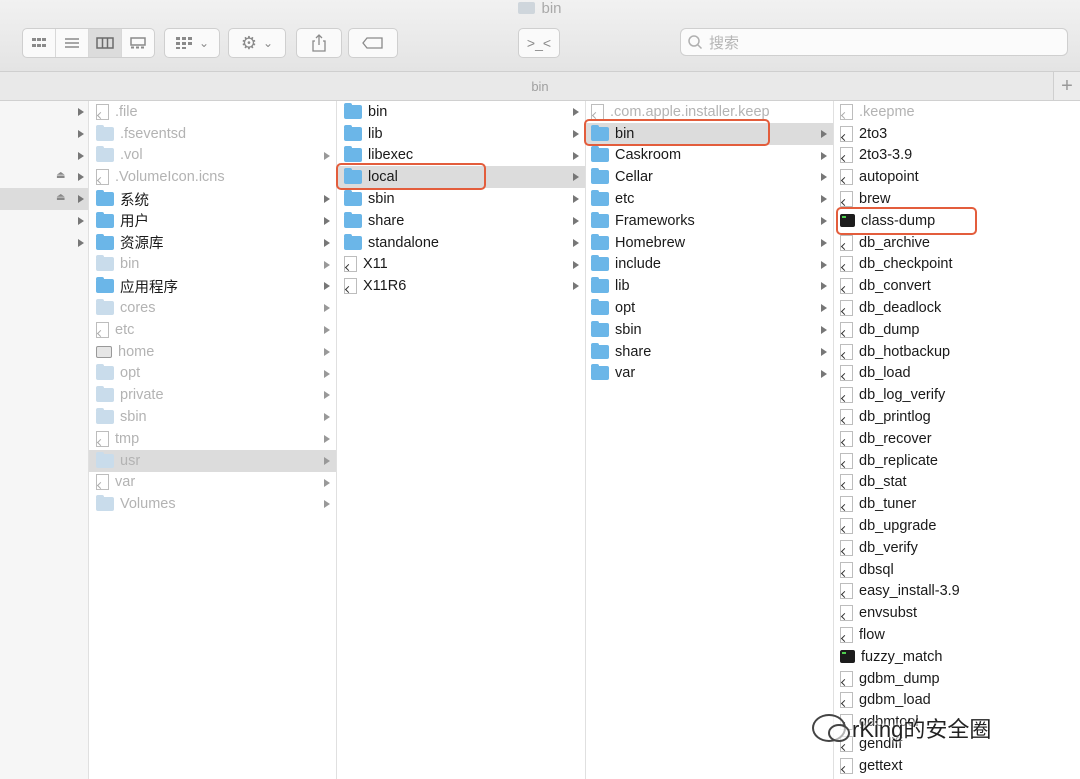 The height and width of the screenshot is (779, 1080). Describe the element at coordinates (957, 177) in the screenshot. I see `list-item: autopoint` at that location.